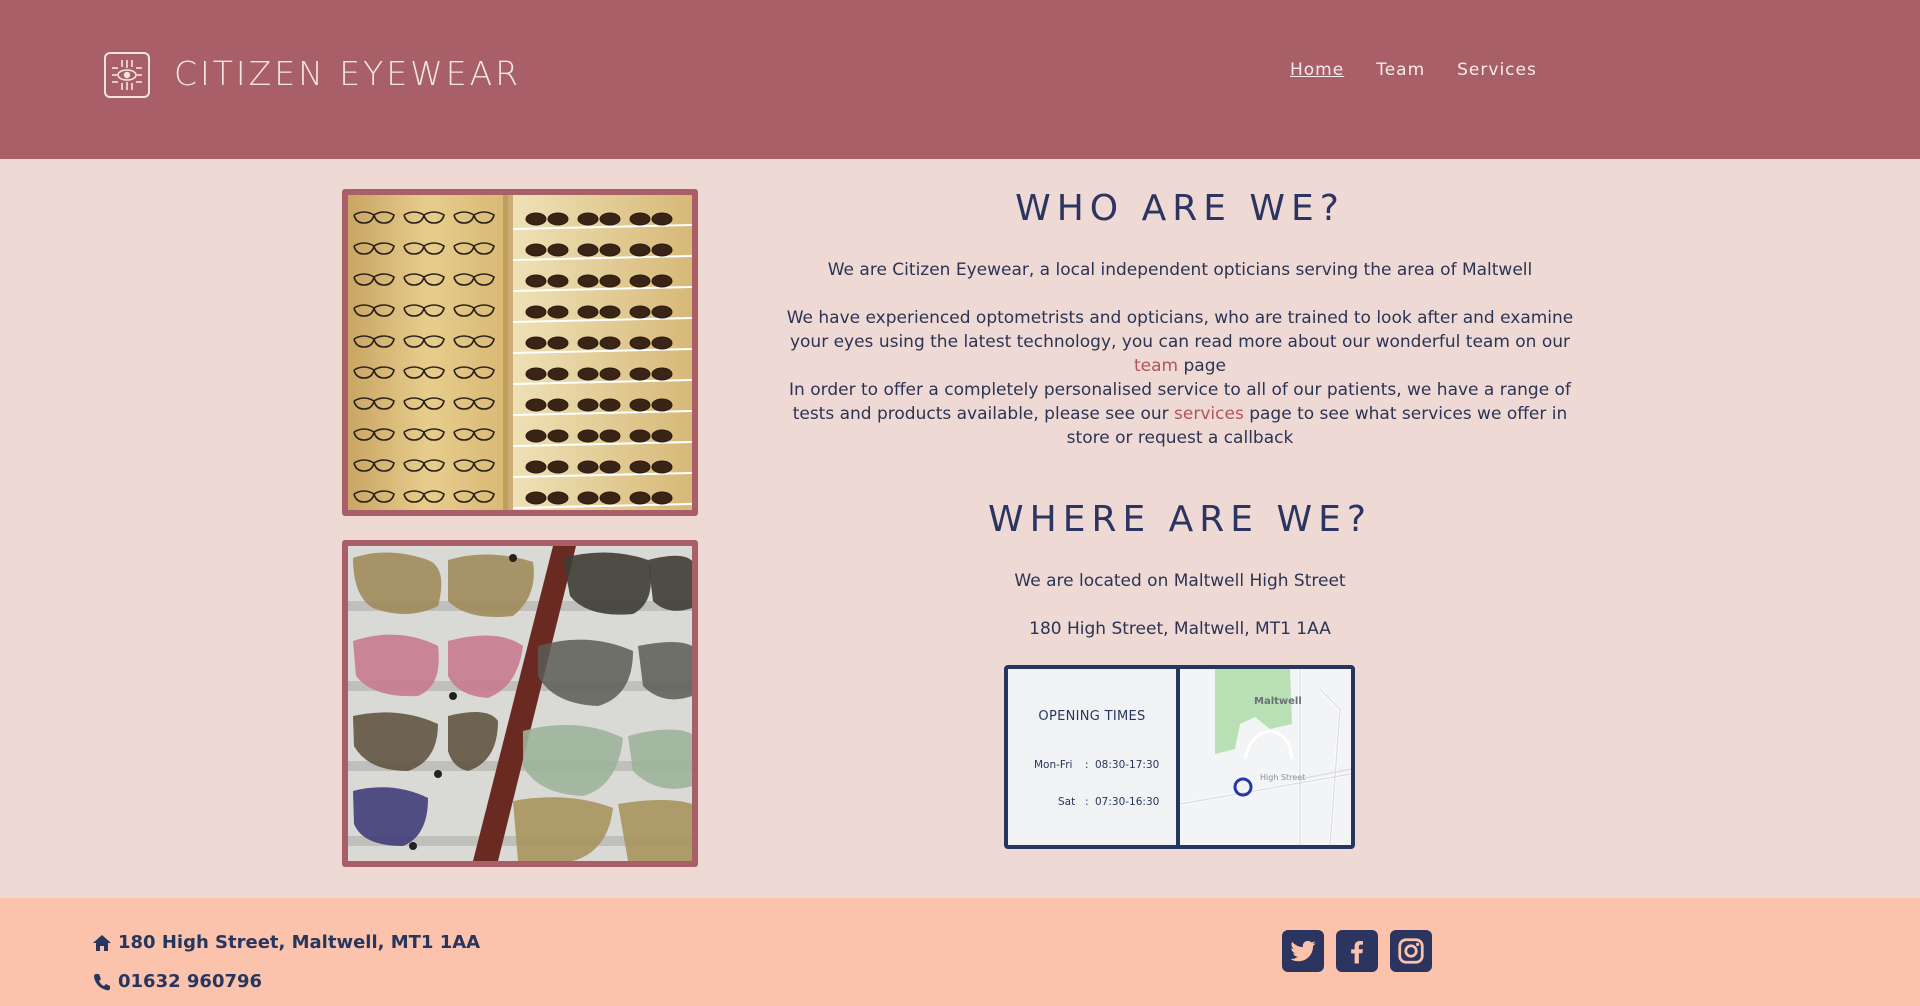 This screenshot has width=1920, height=1006. I want to click on nav-services: Services, so click(1497, 70).